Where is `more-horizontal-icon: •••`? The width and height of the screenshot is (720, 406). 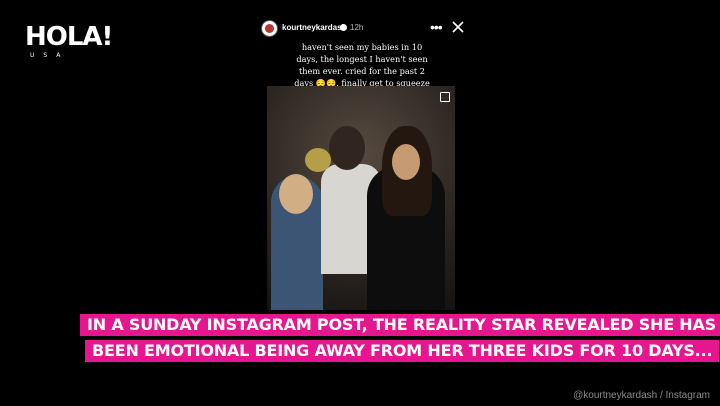 more-horizontal-icon: ••• is located at coordinates (436, 27).